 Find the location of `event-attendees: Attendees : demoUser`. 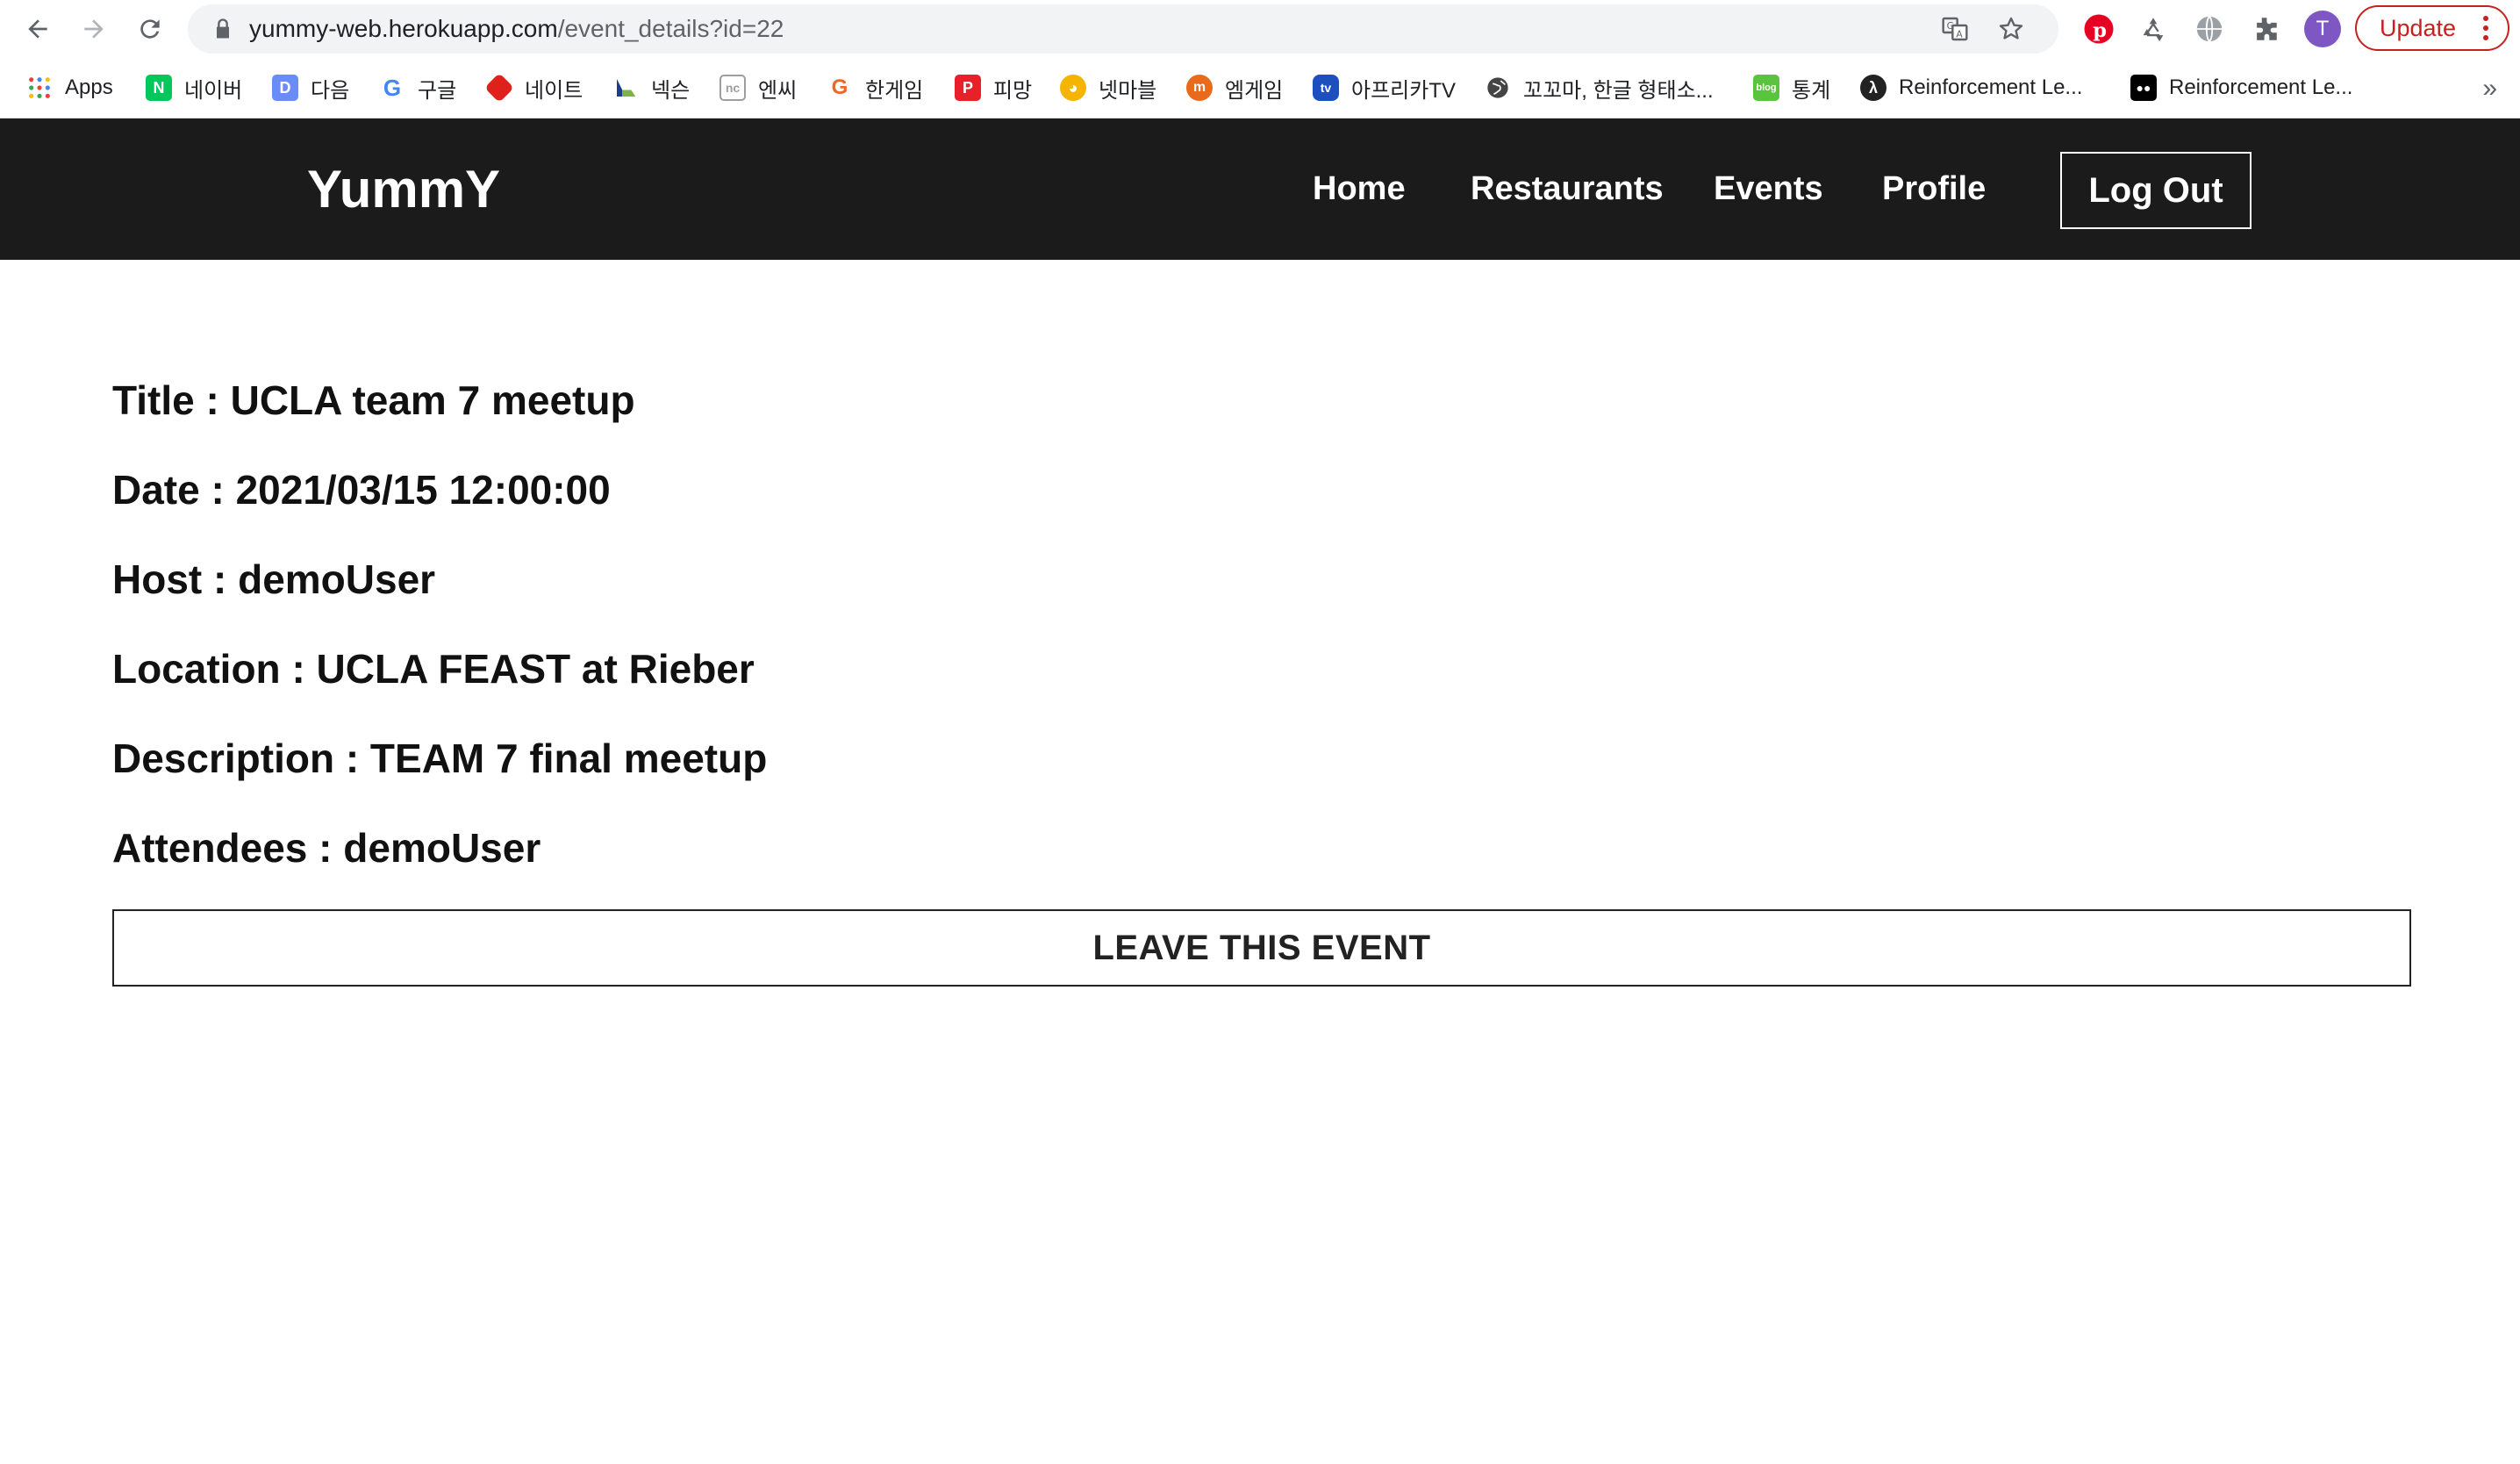

event-attendees: Attendees : demoUser is located at coordinates (326, 848).